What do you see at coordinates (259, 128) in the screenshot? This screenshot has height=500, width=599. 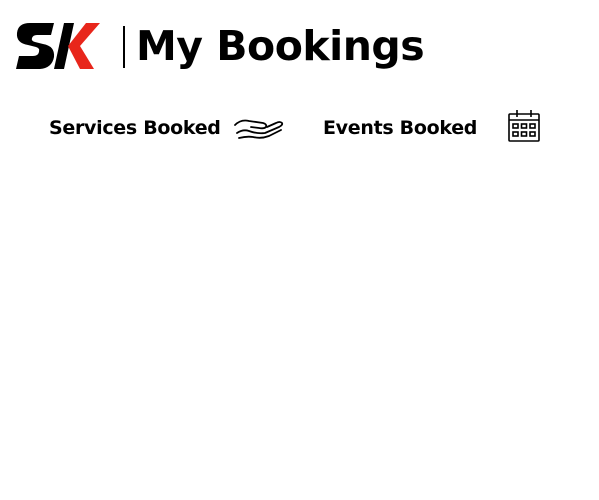 I see `hand-icon` at bounding box center [259, 128].